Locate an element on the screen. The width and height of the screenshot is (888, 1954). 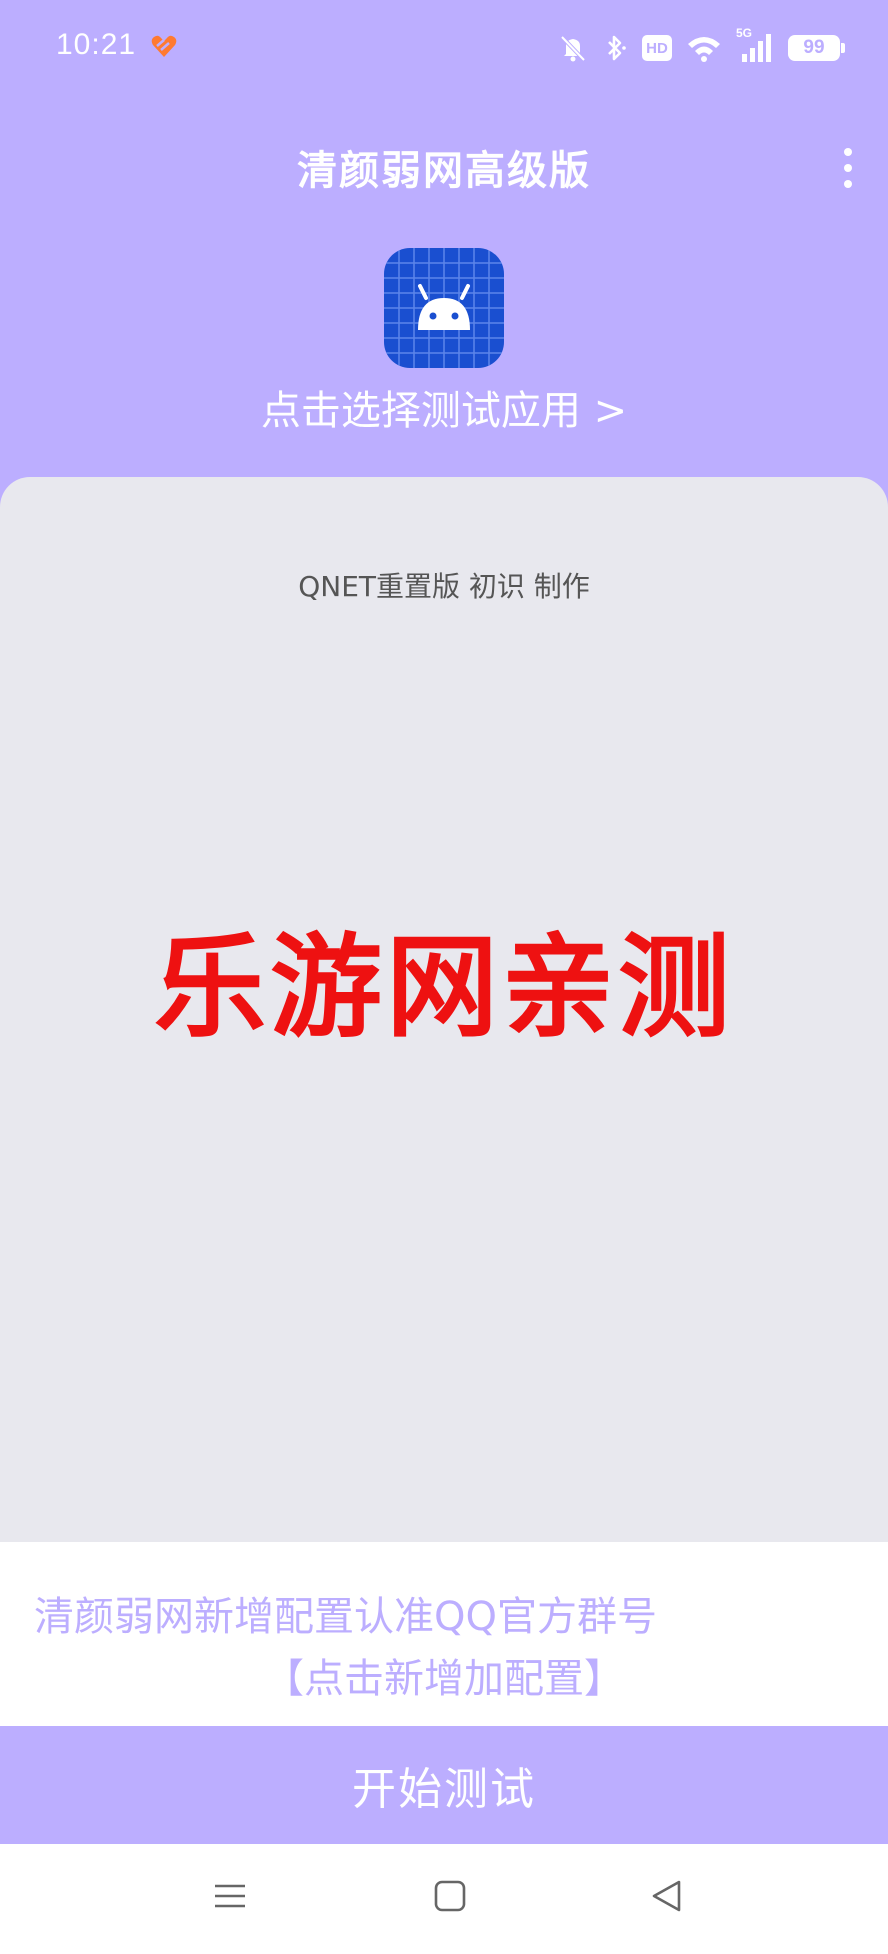
bluetooth-icon is located at coordinates (615, 48).